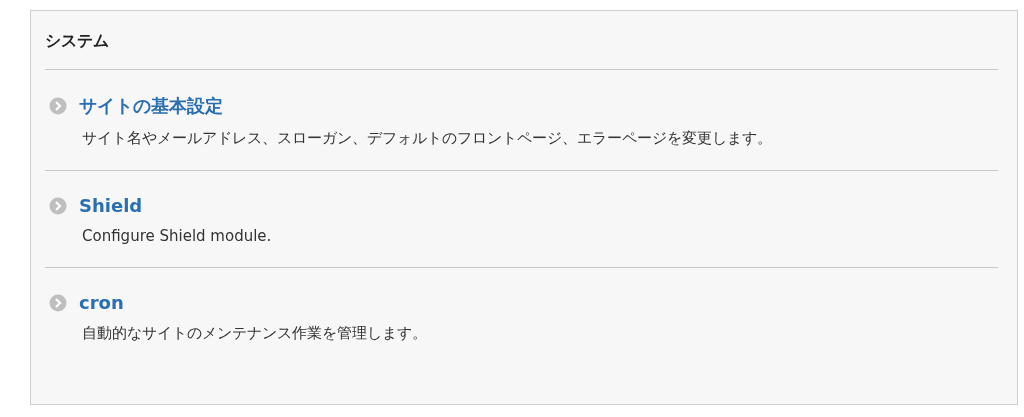  Describe the element at coordinates (255, 333) in the screenshot. I see `description: 自動的なサイトのメンテナンス作業を管理します。` at that location.